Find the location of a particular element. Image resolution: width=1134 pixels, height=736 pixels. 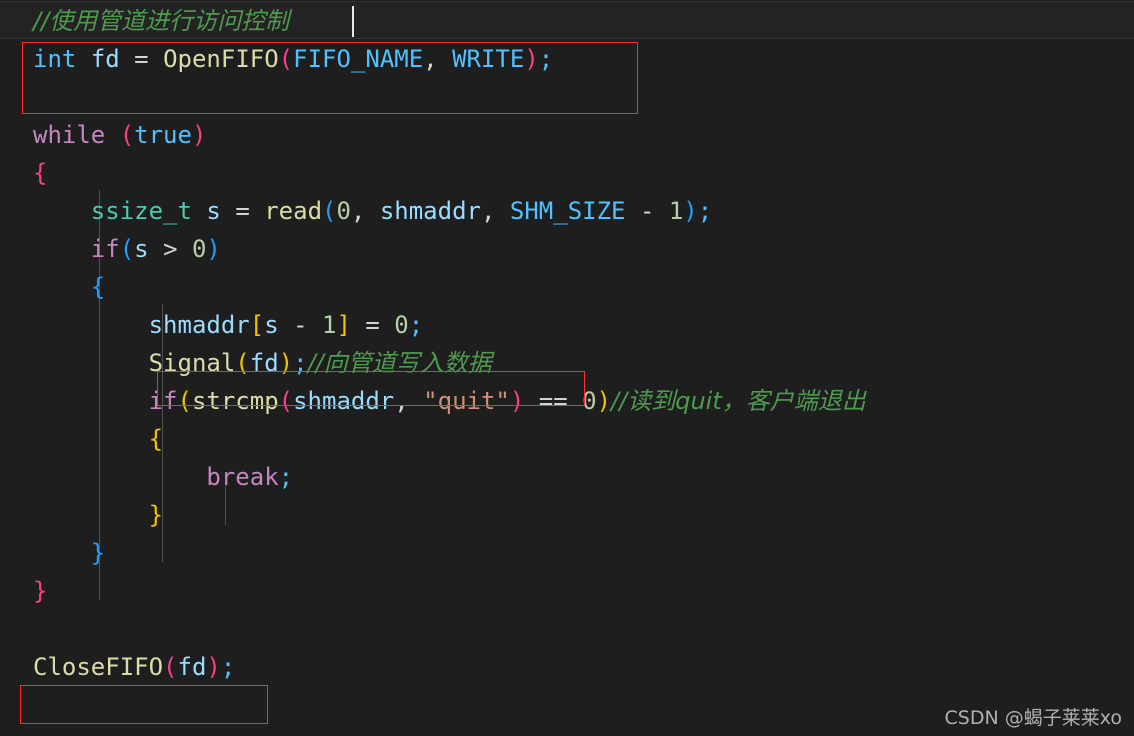

text-caret is located at coordinates (353, 21).